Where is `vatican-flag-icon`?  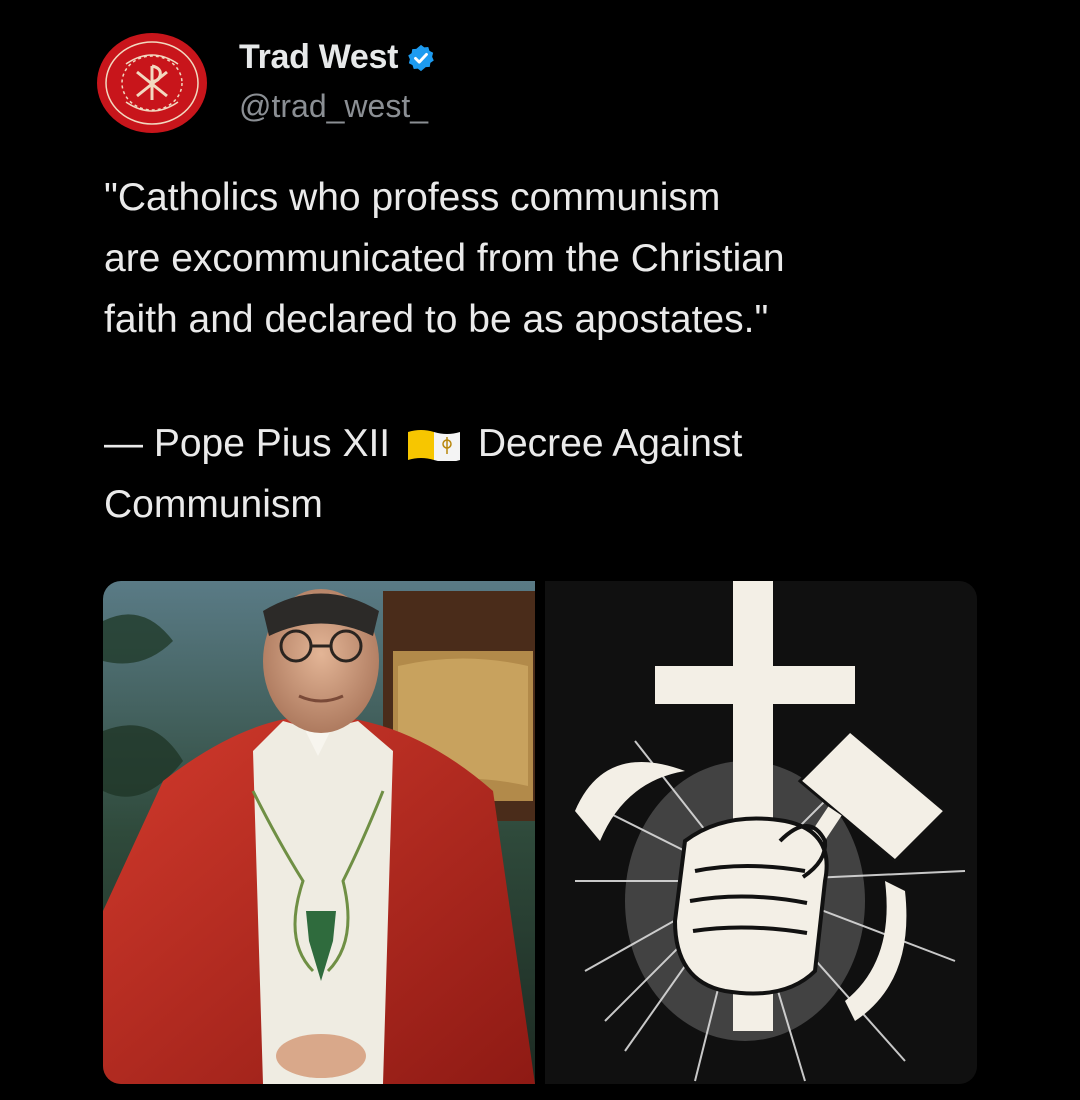
vatican-flag-icon is located at coordinates (433, 445).